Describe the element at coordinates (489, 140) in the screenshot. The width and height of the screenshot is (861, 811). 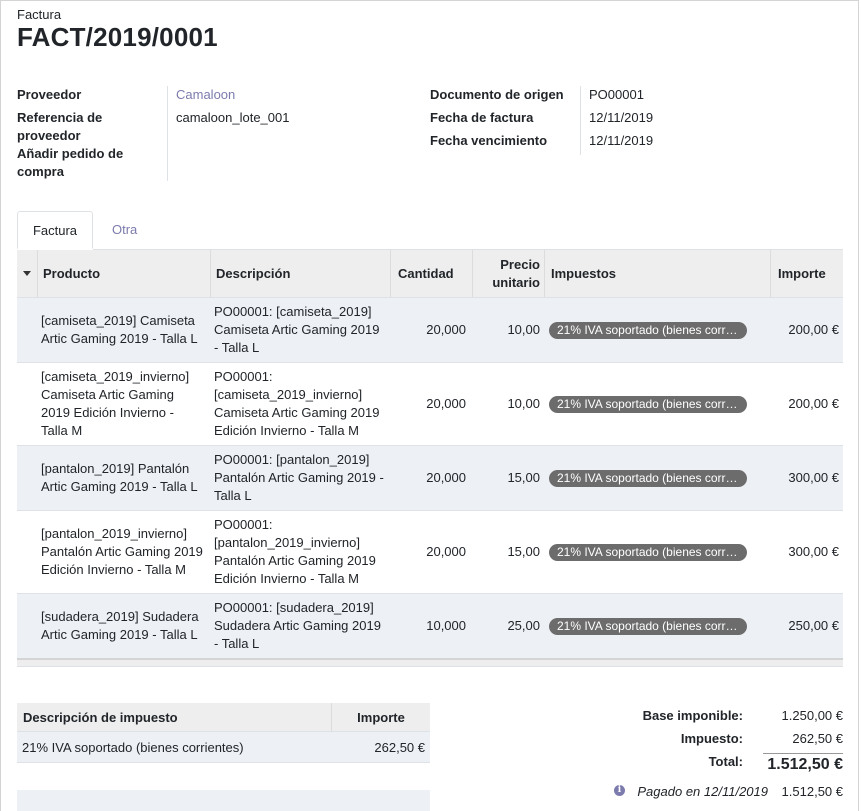
I see `due-date-label: Fecha vencimiento` at that location.